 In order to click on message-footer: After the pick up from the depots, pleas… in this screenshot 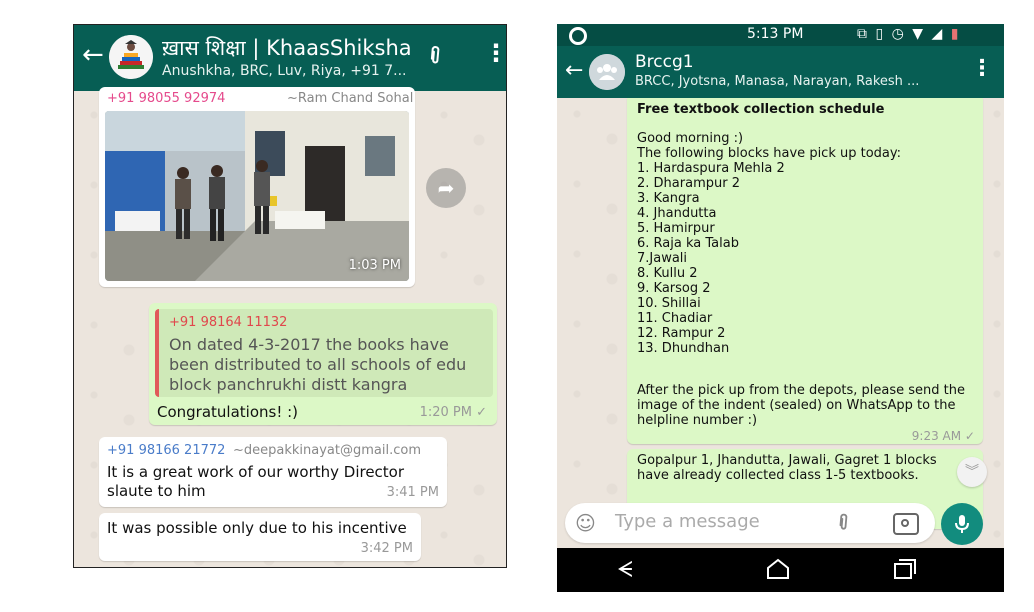, I will do `click(801, 405)`.